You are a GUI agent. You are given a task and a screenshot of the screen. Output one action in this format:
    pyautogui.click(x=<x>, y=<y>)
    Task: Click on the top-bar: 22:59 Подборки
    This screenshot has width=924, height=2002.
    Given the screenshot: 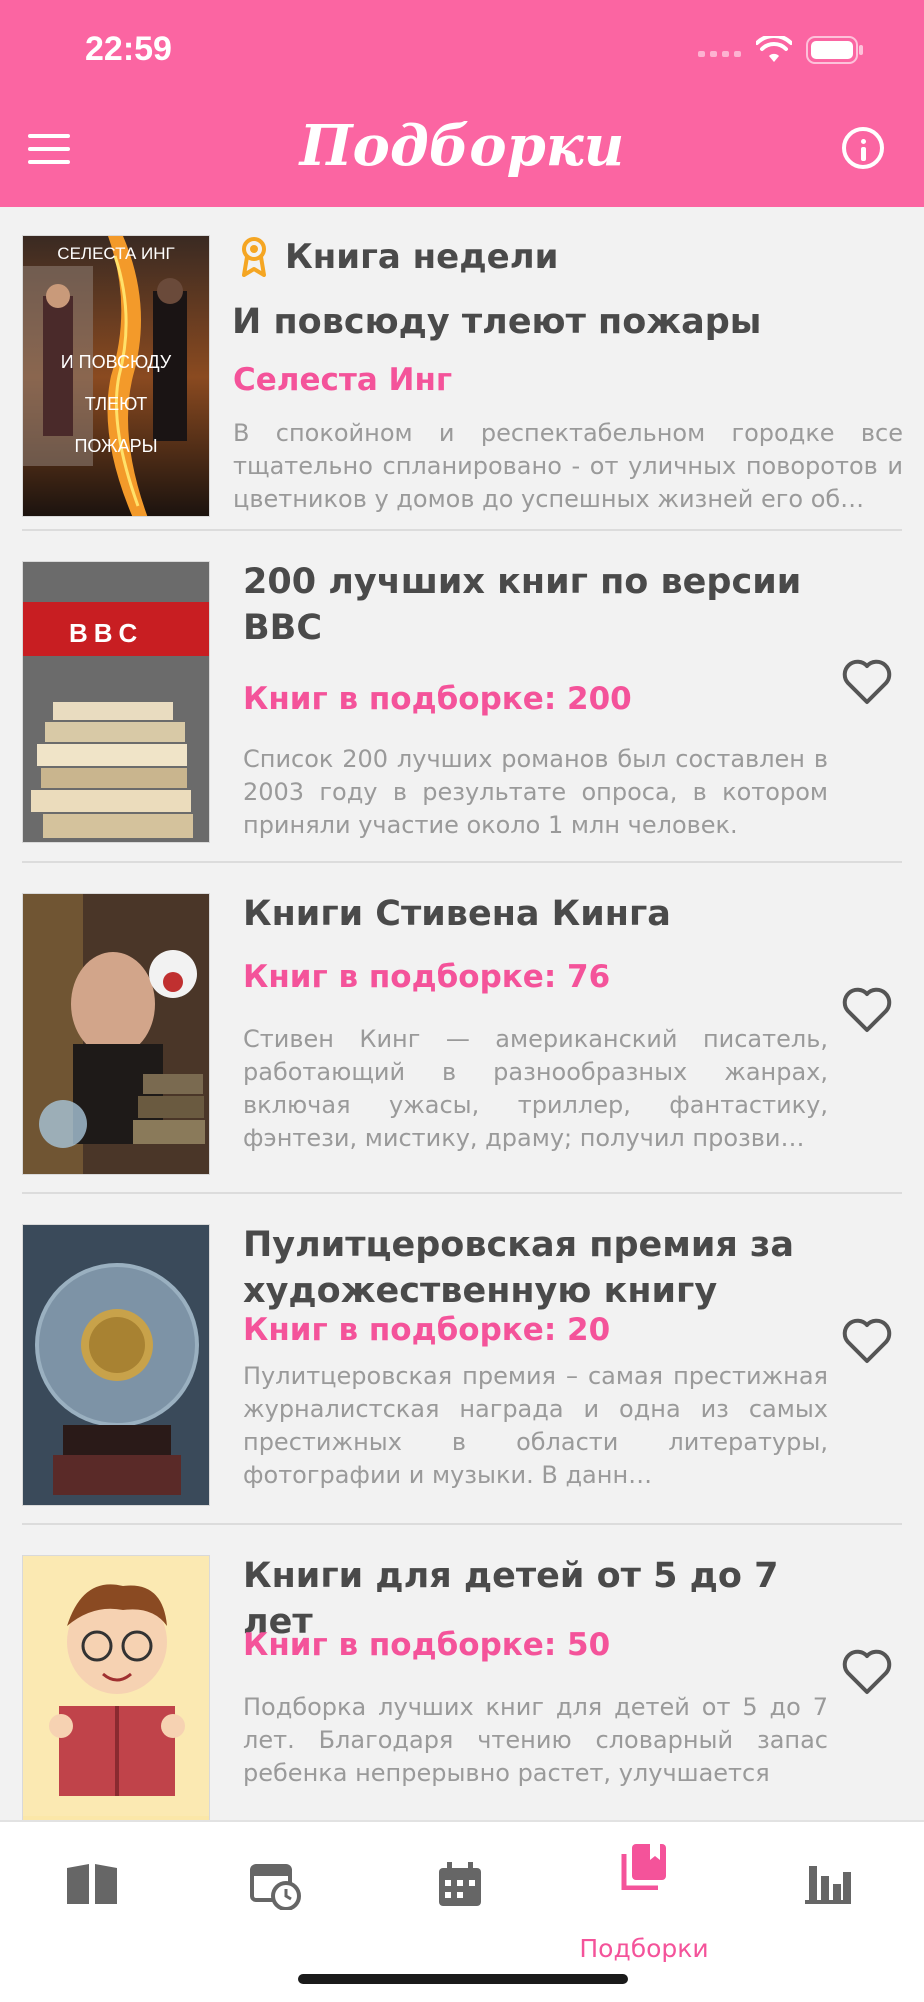 What is the action you would take?
    pyautogui.click(x=462, y=103)
    